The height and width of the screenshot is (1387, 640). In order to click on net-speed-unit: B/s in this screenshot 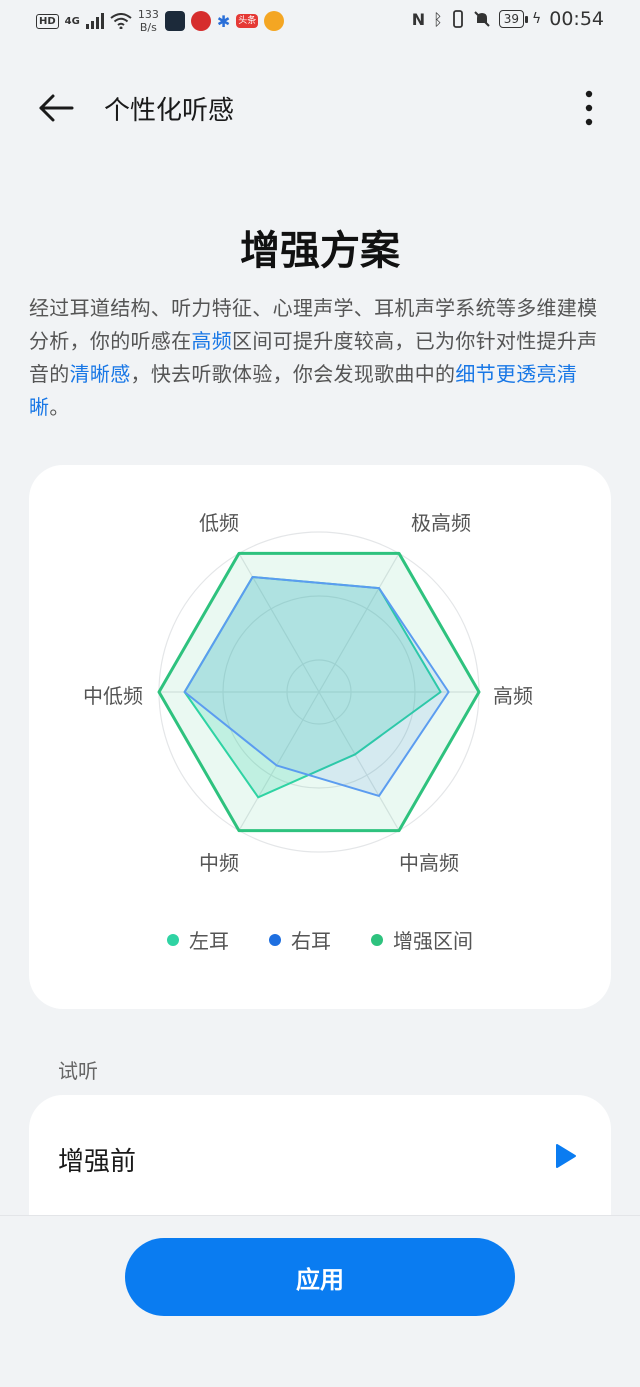, I will do `click(148, 27)`.